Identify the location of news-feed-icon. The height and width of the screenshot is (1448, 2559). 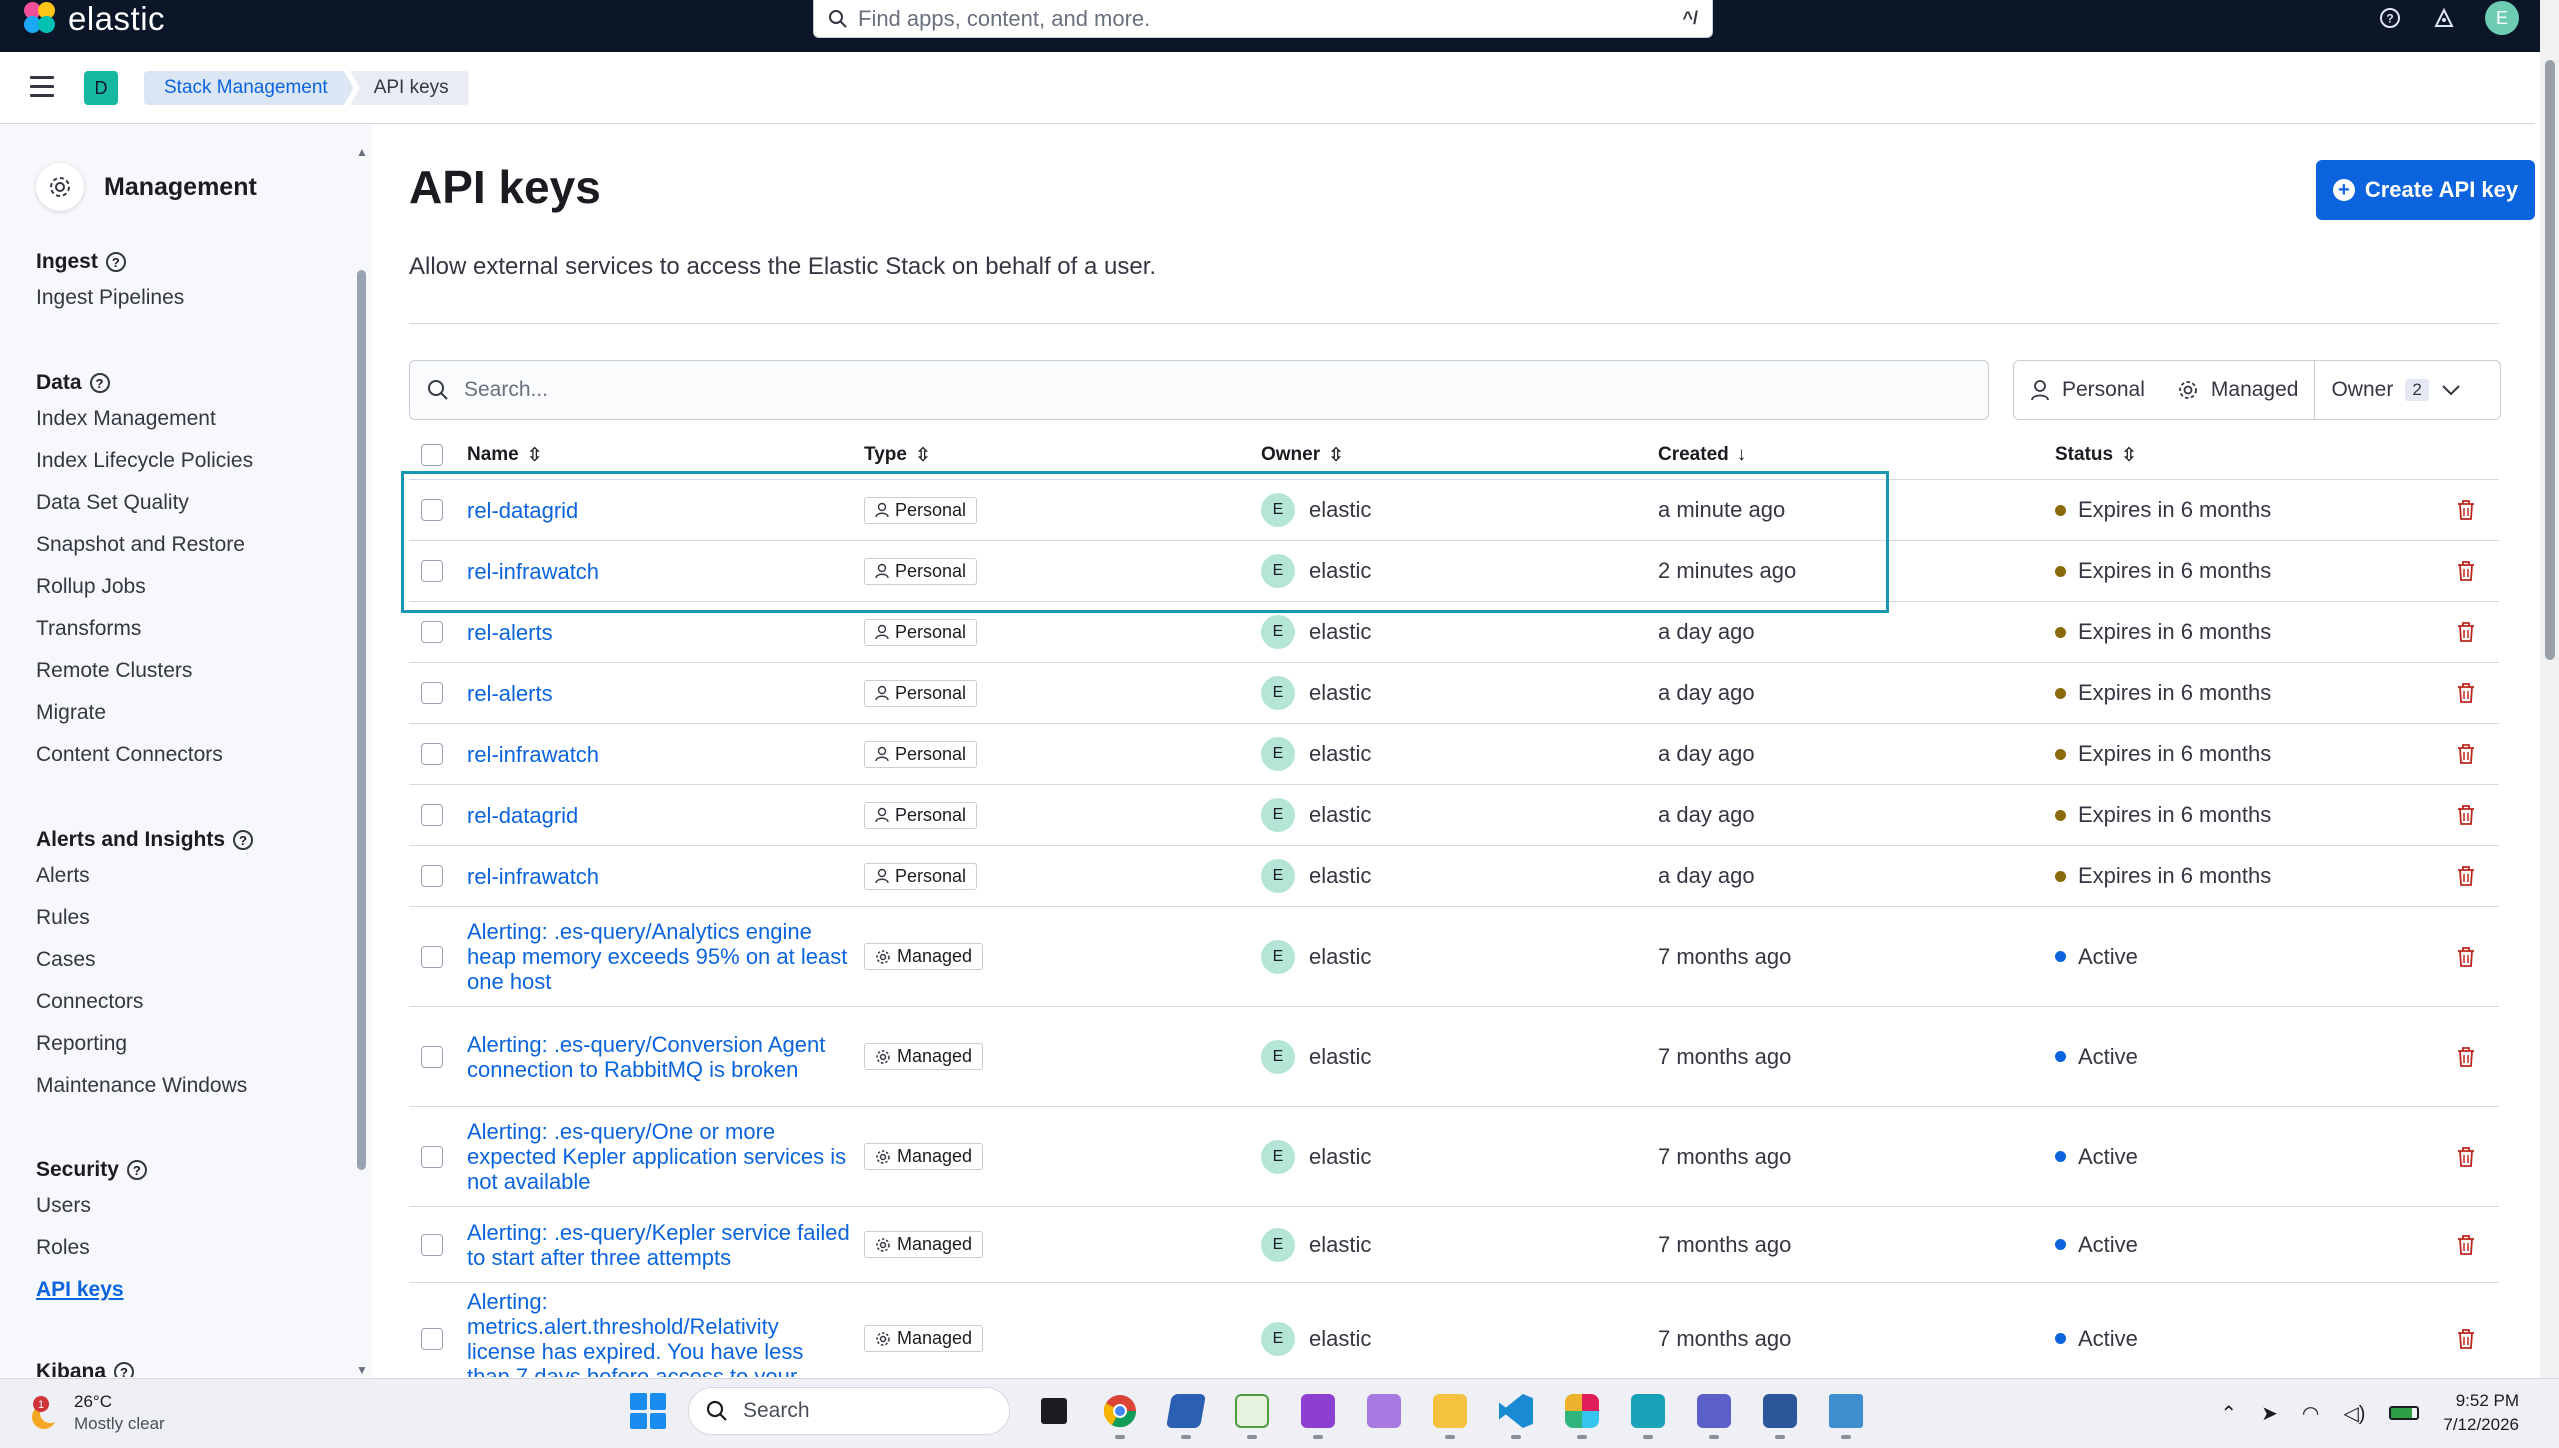
(2444, 18).